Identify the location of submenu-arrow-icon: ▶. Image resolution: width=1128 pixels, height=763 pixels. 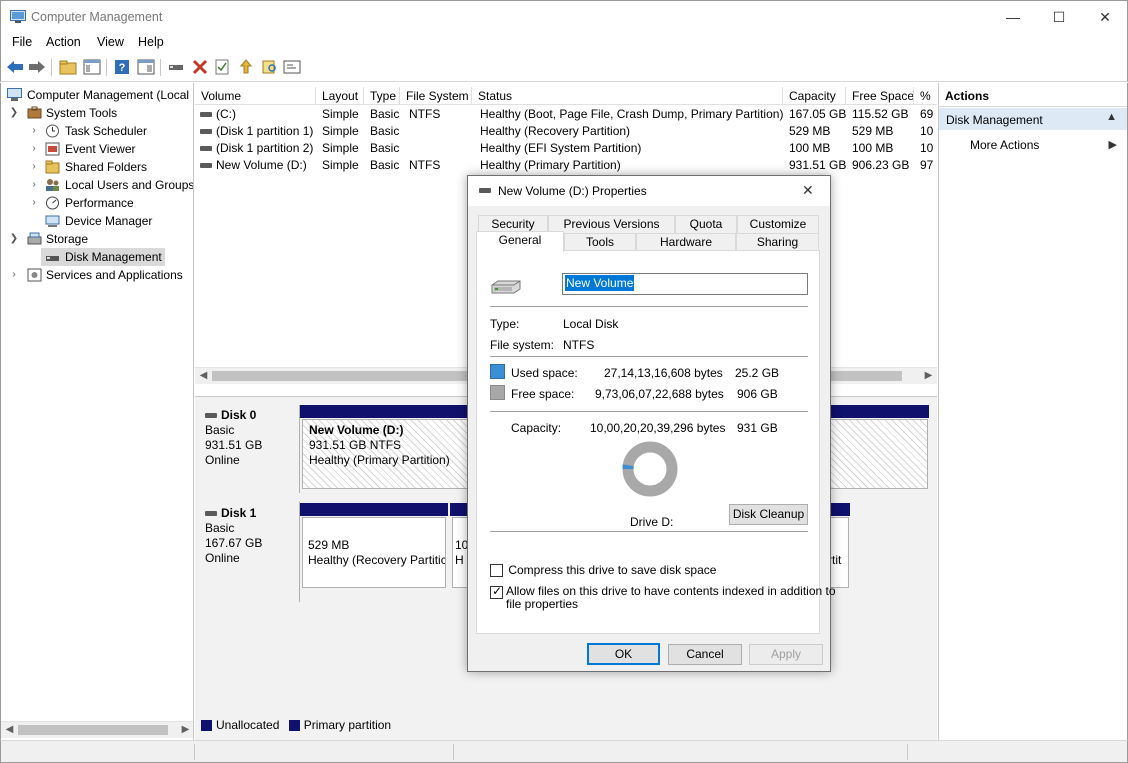
(1112, 145).